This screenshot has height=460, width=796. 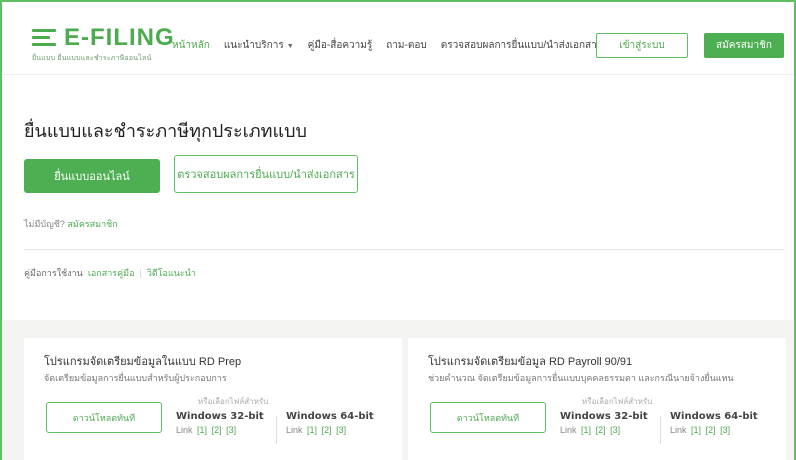 What do you see at coordinates (92, 176) in the screenshot?
I see `file-online-button: ยื่นแบบออนไลน์` at bounding box center [92, 176].